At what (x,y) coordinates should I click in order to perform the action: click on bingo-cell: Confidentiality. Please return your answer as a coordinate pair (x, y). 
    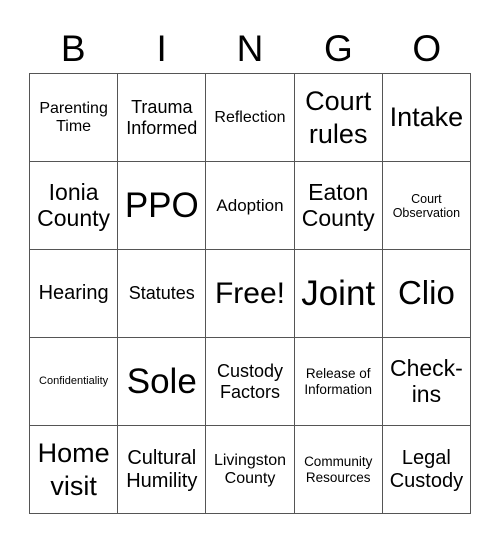
    Looking at the image, I should click on (74, 382).